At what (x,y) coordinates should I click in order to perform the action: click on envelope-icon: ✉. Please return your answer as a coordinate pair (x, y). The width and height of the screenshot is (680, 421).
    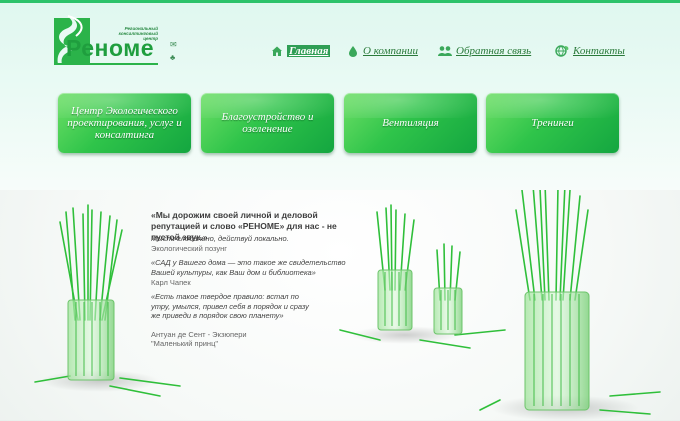
    Looking at the image, I should click on (174, 45).